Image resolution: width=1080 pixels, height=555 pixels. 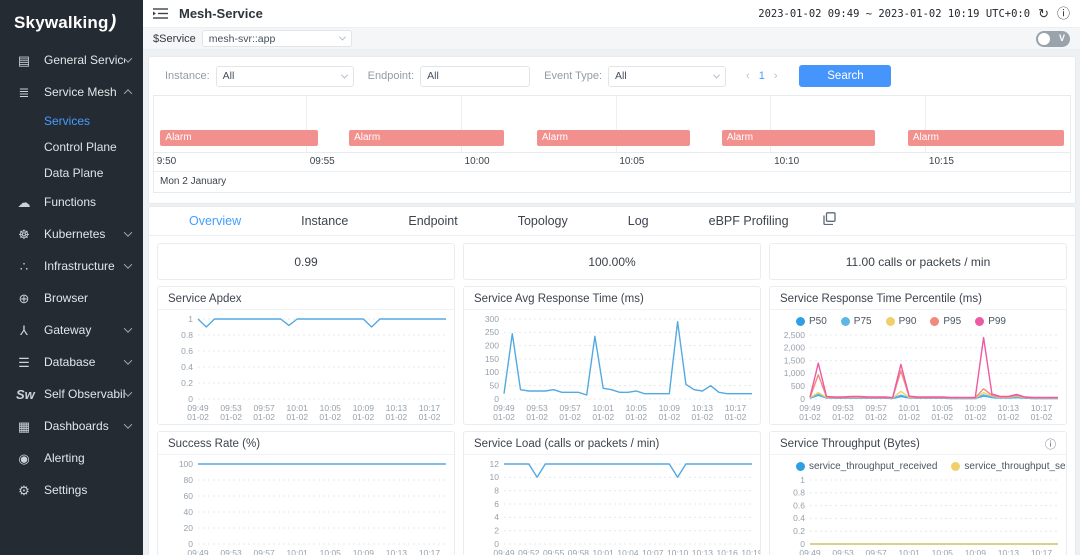 What do you see at coordinates (363, 412) in the screenshot?
I see `svg-text: 10:0901-02` at bounding box center [363, 412].